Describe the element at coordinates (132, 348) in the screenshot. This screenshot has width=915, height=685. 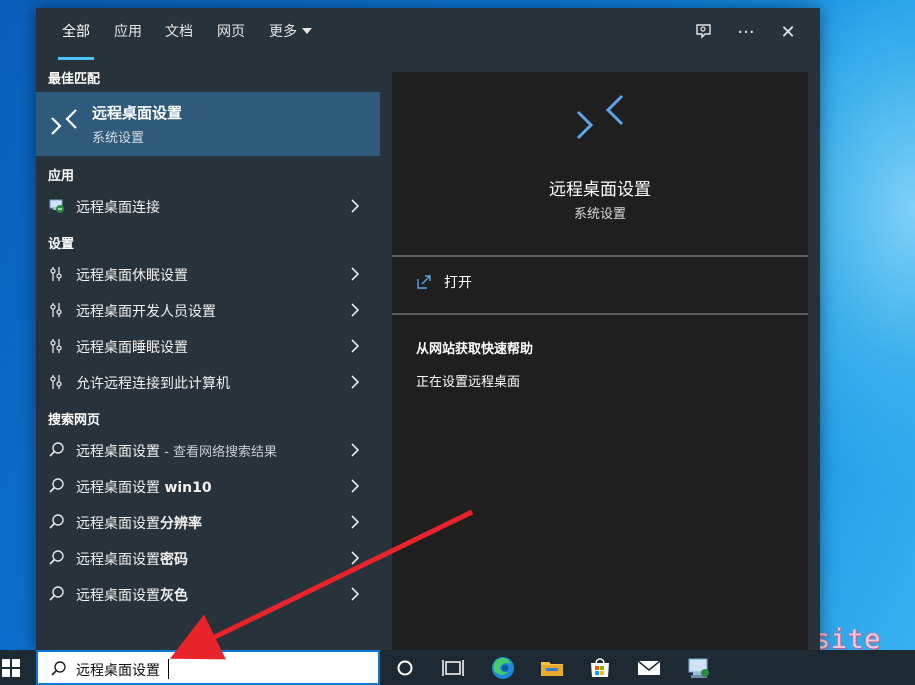
I see `setting-item-label: 远程桌面睡眠设置` at that location.